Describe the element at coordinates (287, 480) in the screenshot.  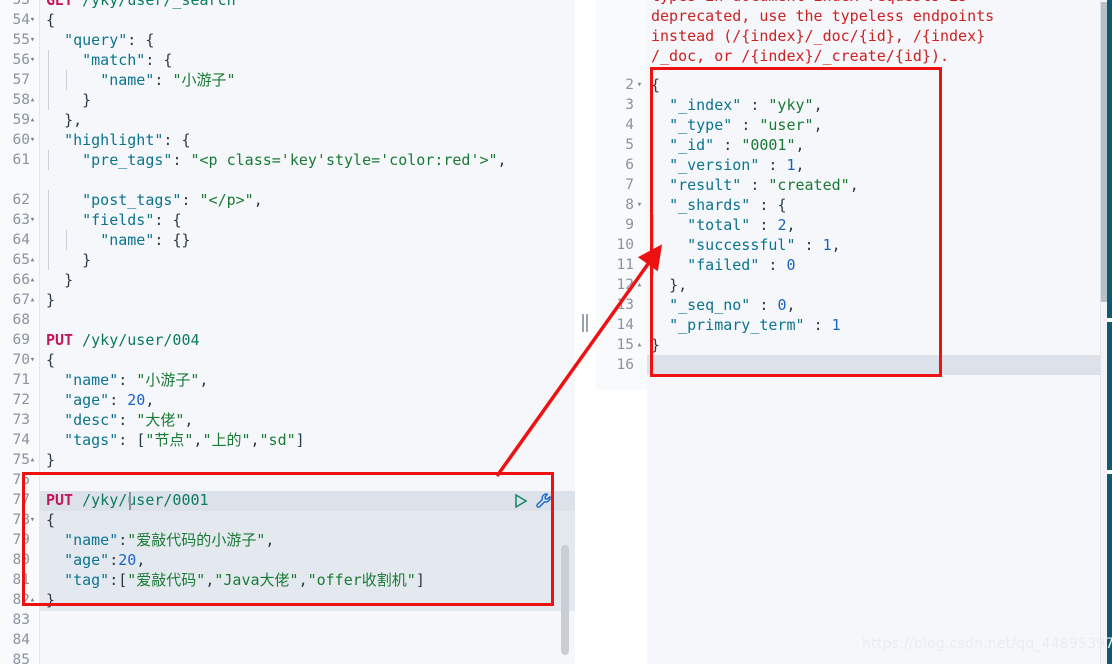
I see `code-line: 76` at that location.